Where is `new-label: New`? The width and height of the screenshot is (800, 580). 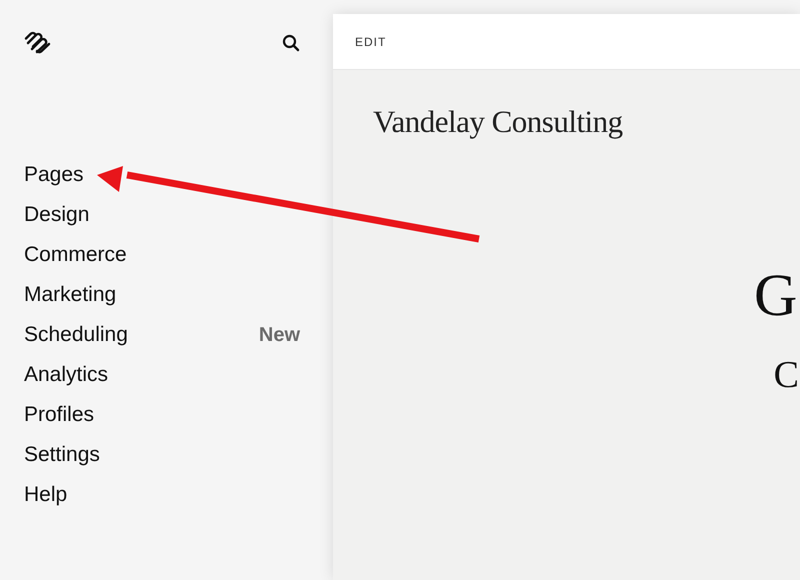
new-label: New is located at coordinates (279, 335).